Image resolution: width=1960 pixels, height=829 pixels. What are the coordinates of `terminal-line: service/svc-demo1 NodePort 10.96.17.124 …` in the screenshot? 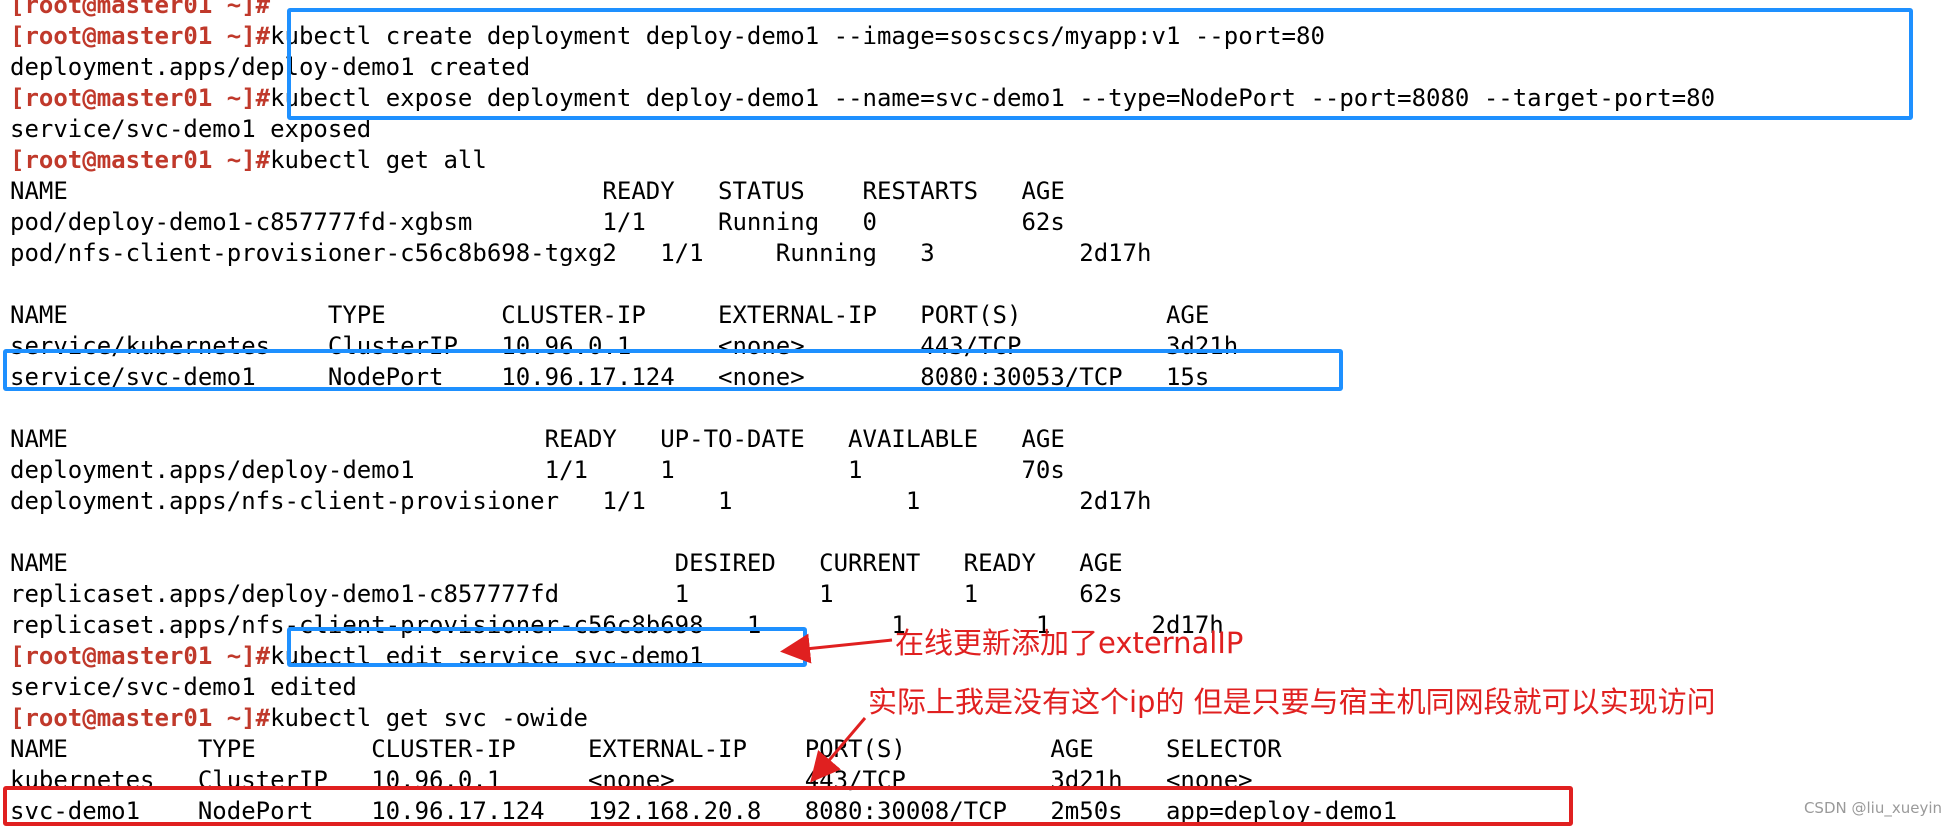 It's located at (609, 377).